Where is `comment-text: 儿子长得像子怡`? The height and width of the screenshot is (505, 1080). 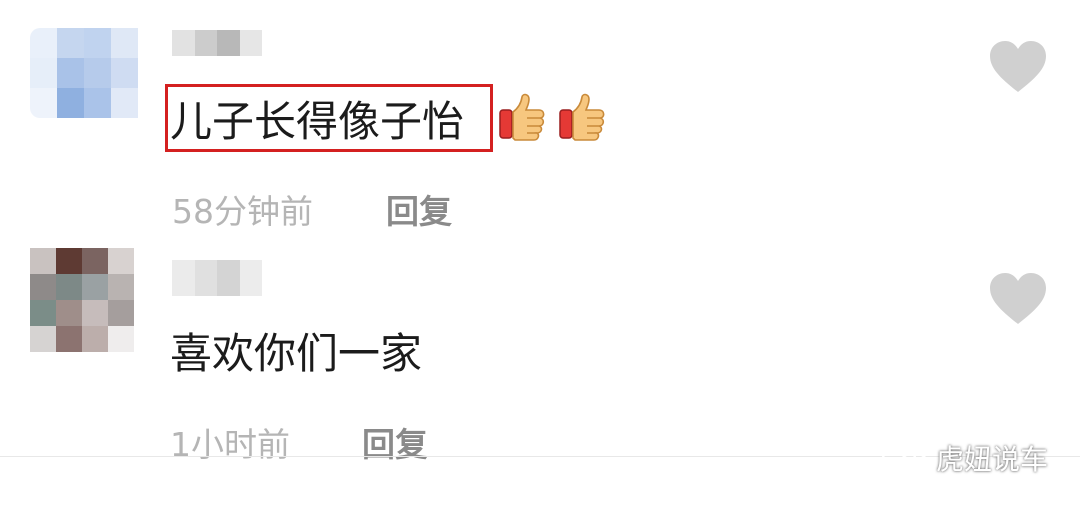 comment-text: 儿子长得像子怡 is located at coordinates (317, 121).